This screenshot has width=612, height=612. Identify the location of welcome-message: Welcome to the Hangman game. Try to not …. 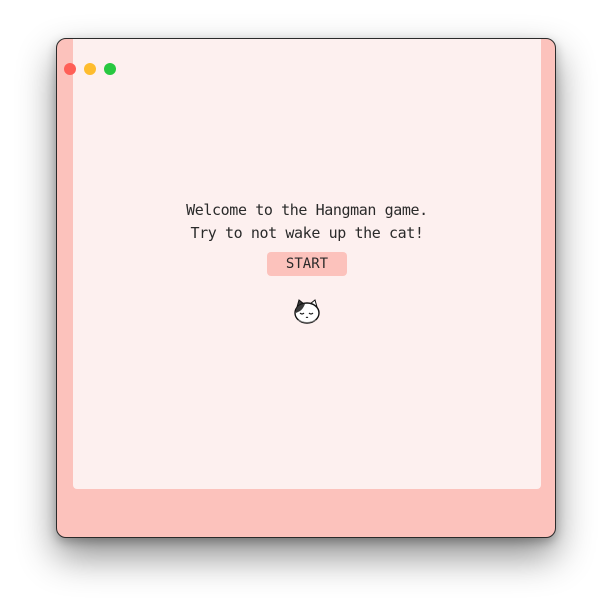
(307, 222).